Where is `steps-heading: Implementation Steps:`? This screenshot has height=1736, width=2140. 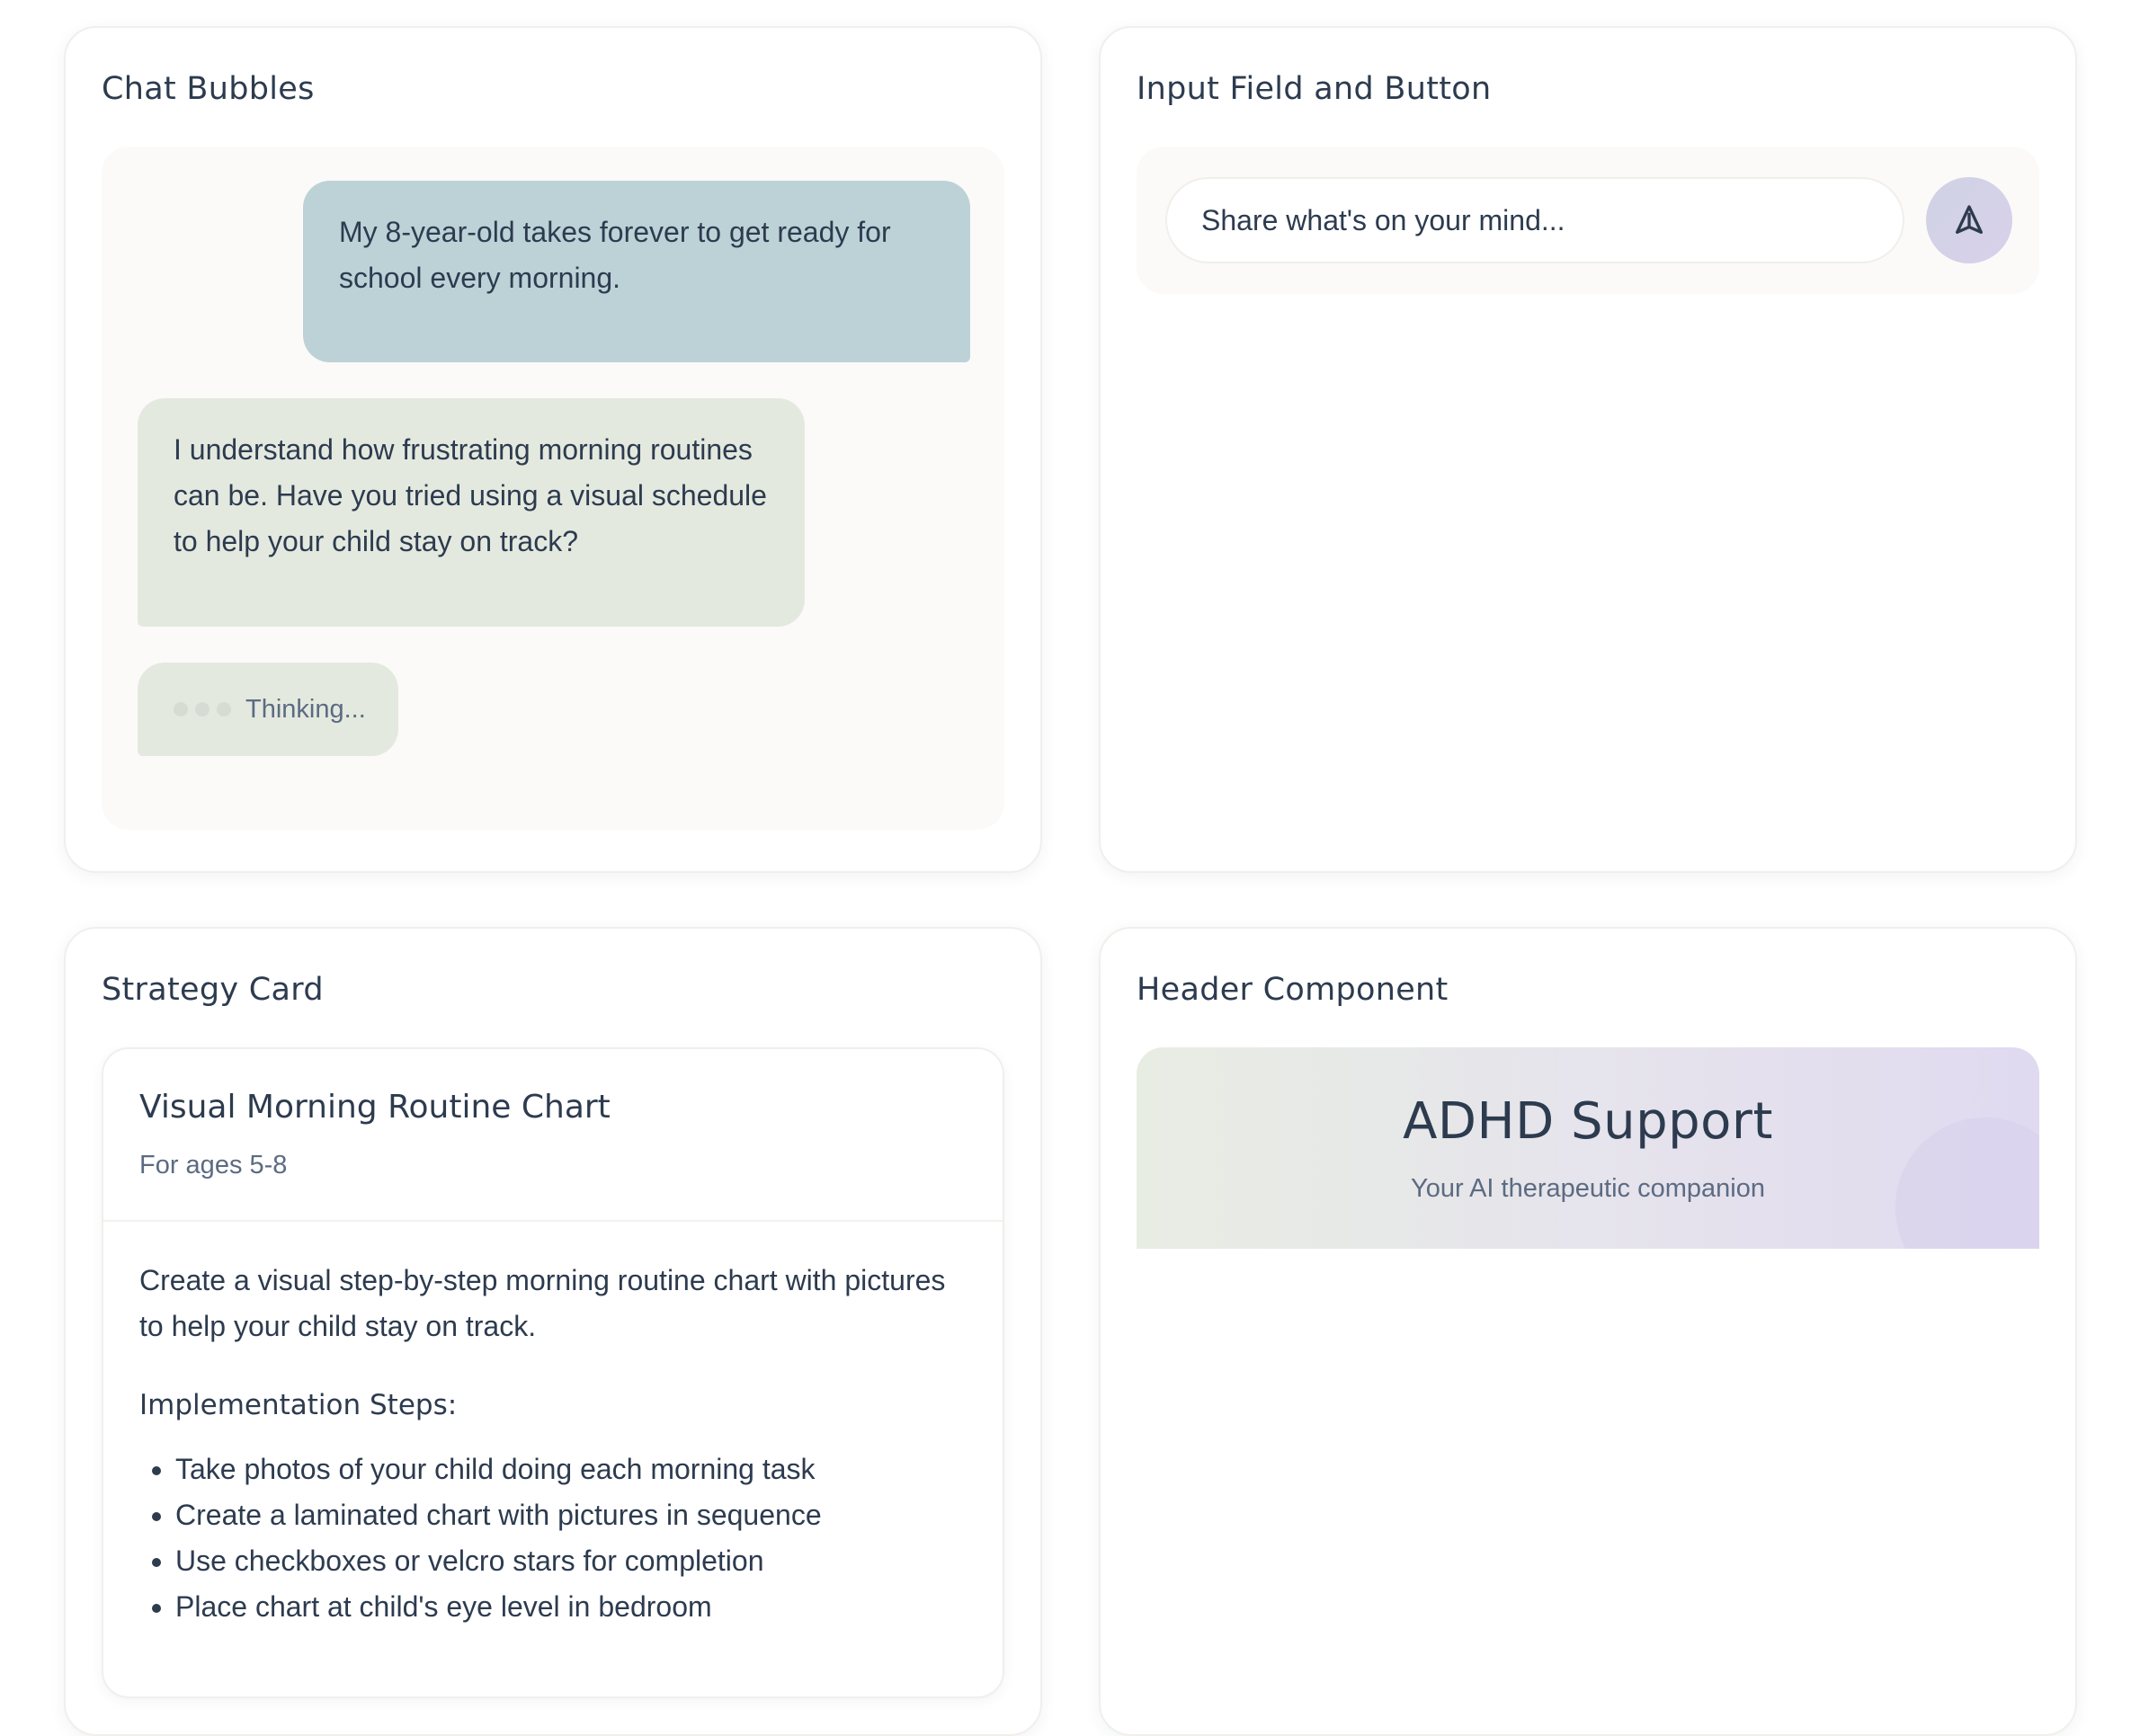 steps-heading: Implementation Steps: is located at coordinates (298, 1405).